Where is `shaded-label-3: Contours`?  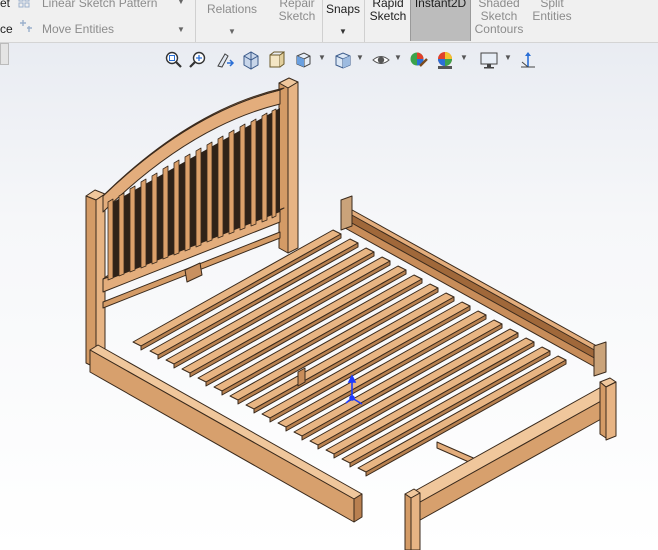 shaded-label-3: Contours is located at coordinates (499, 29).